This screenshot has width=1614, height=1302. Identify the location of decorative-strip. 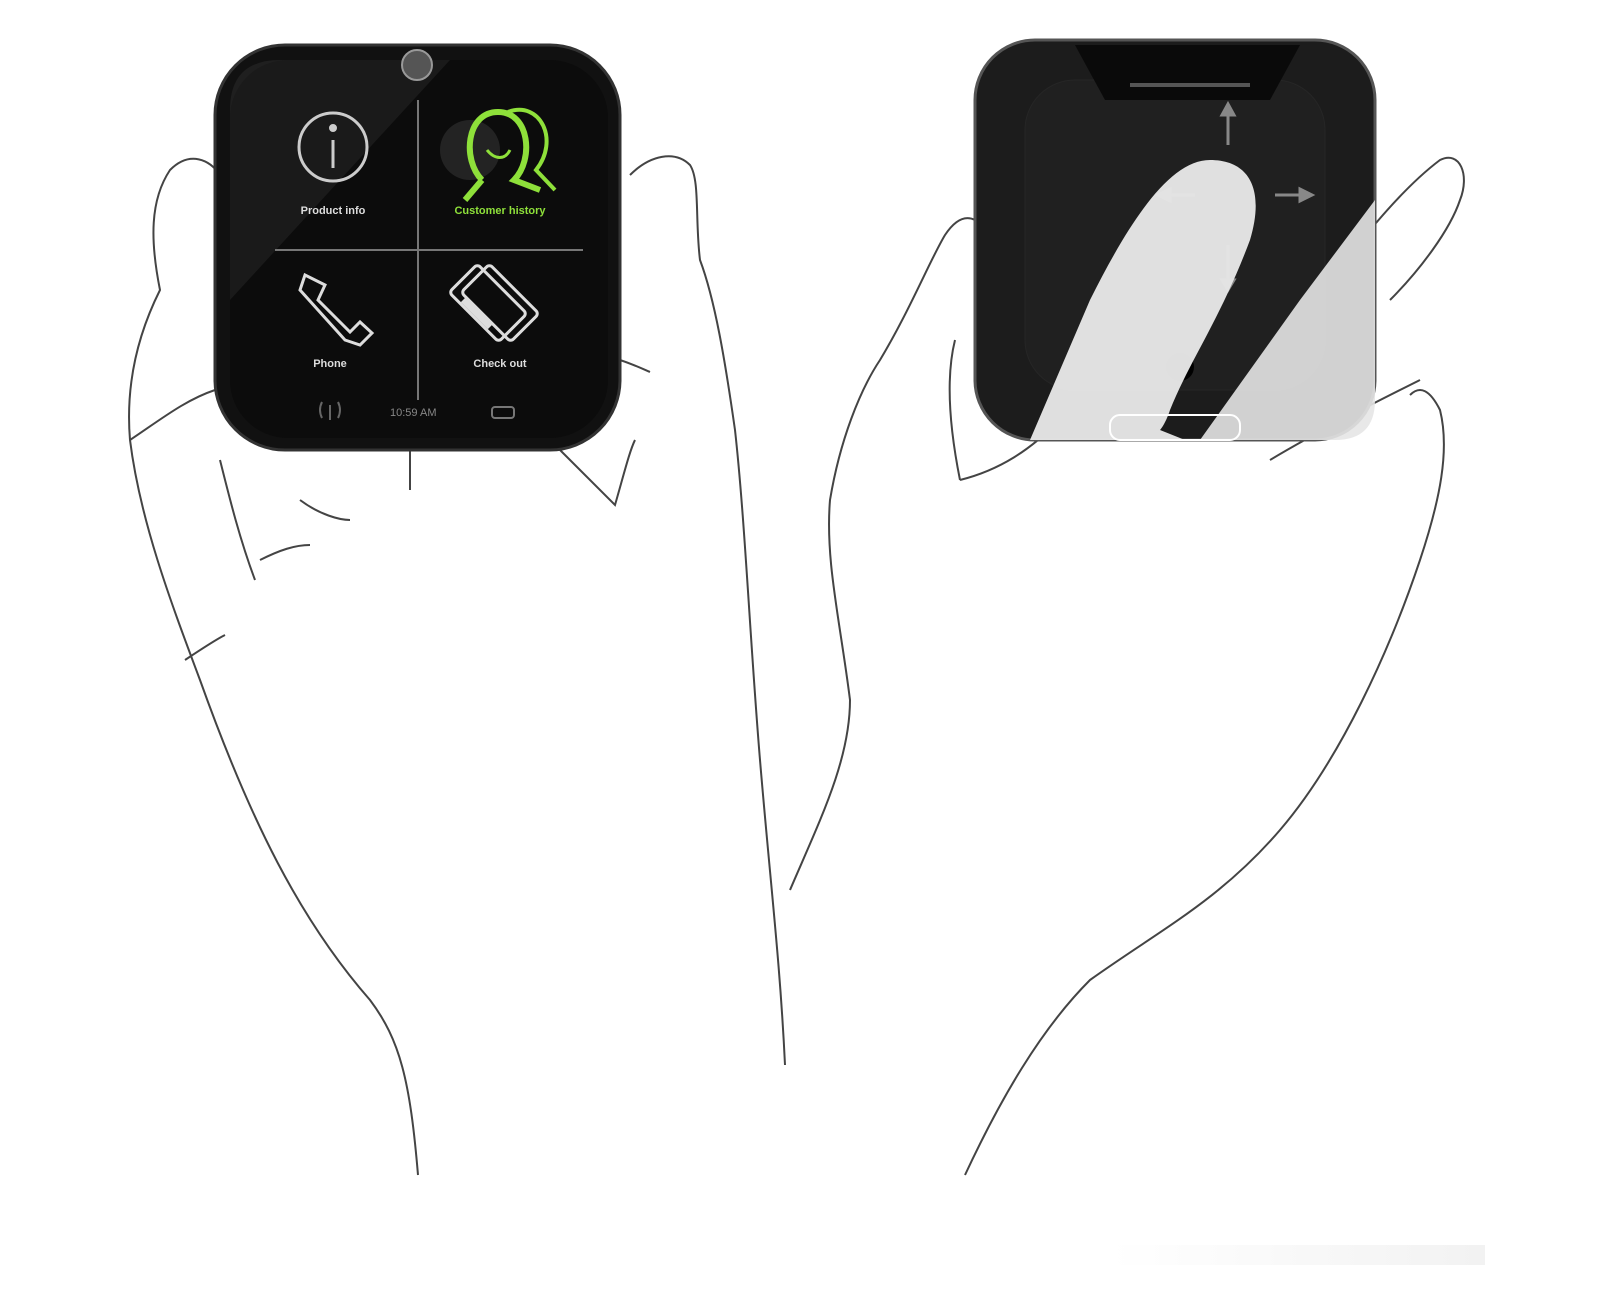
(1297, 1255).